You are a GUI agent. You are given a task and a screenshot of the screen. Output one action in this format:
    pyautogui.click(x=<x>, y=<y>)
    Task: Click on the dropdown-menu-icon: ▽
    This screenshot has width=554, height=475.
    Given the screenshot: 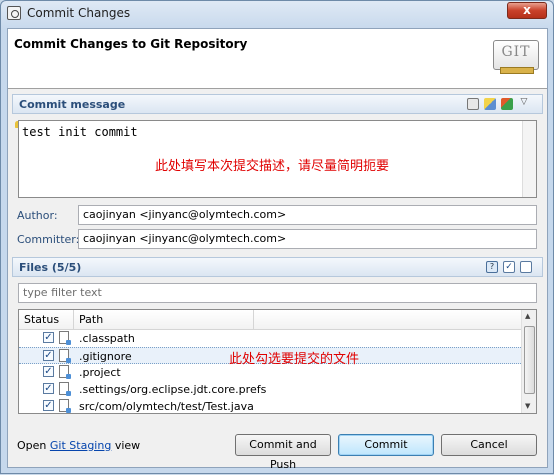 What is the action you would take?
    pyautogui.click(x=524, y=103)
    